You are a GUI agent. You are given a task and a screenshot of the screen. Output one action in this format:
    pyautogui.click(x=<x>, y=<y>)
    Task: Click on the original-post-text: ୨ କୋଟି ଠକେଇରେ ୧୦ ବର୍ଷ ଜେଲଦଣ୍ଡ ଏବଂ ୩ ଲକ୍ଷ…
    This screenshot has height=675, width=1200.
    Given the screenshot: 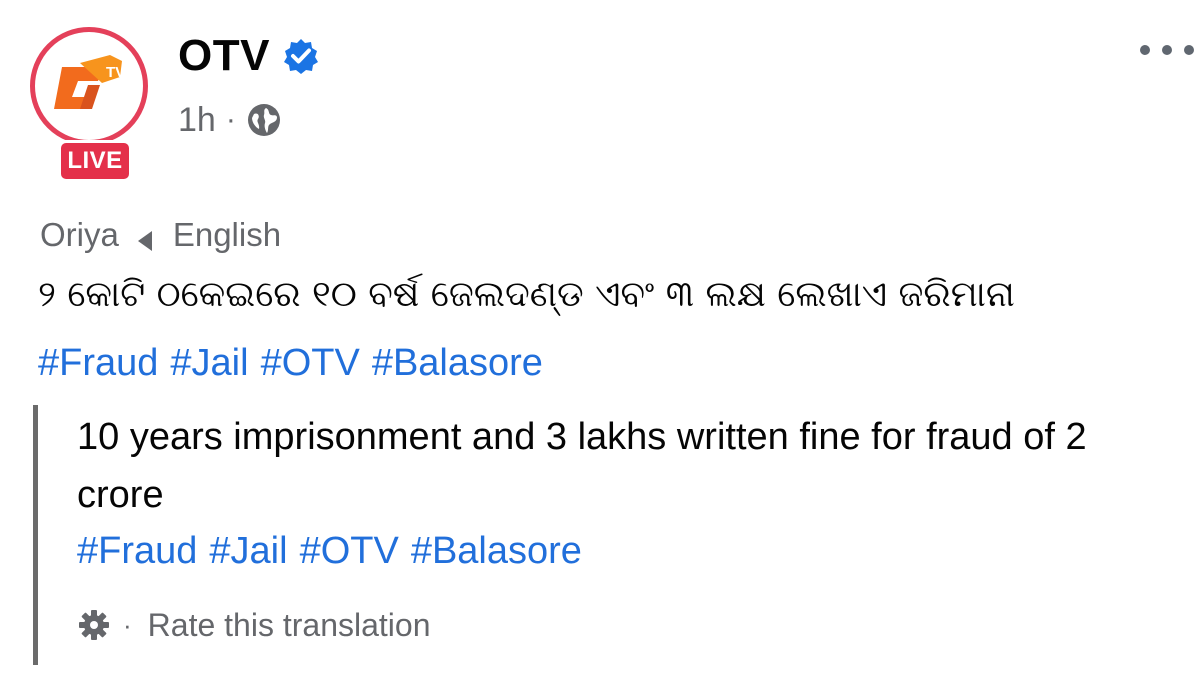 What is the action you would take?
    pyautogui.click(x=526, y=294)
    